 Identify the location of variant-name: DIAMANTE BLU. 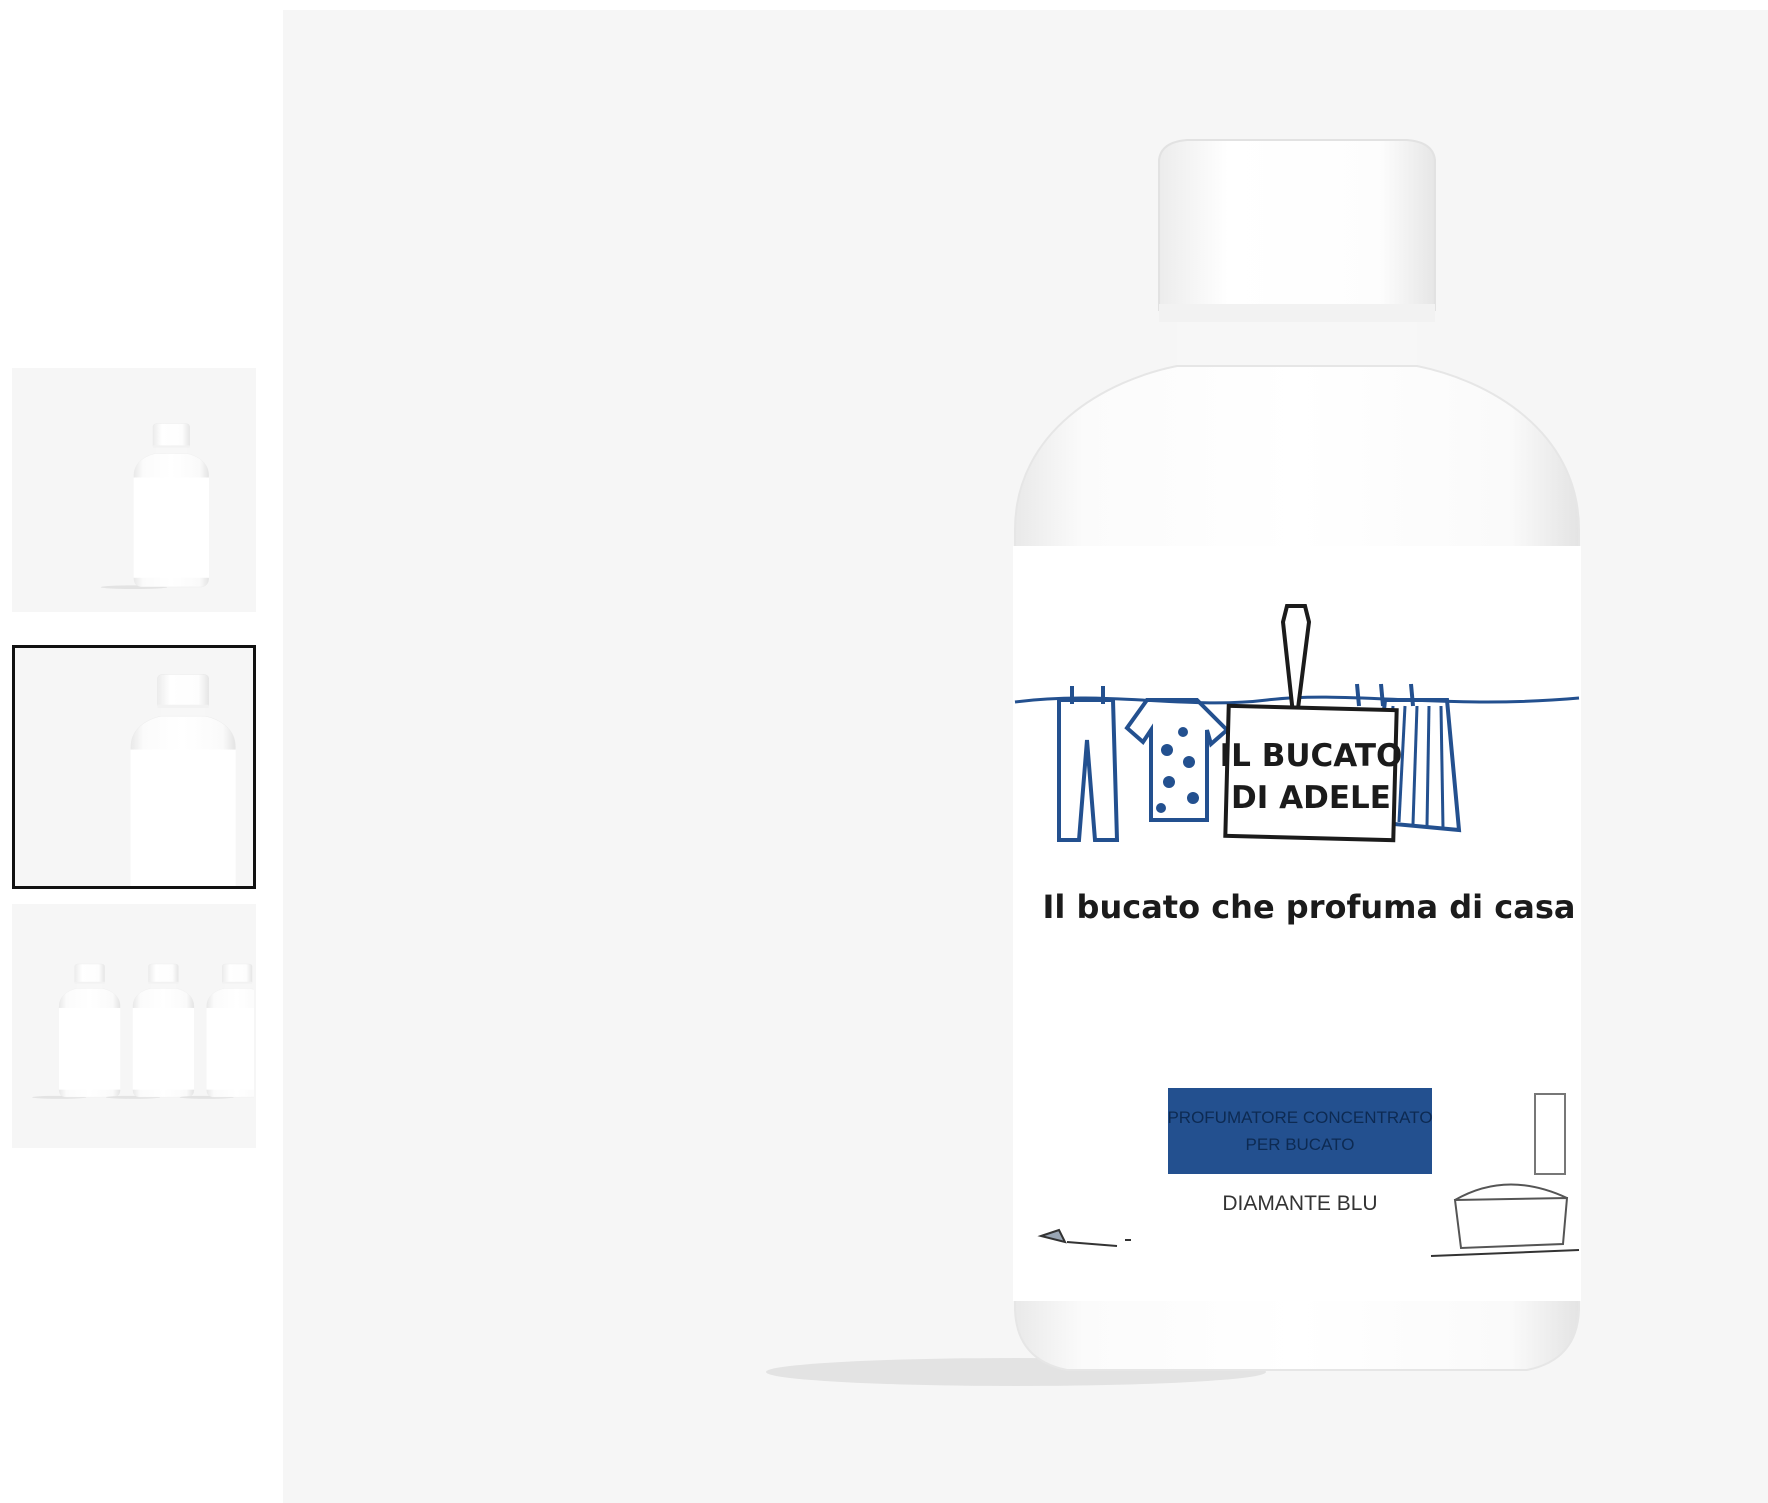
(1299, 1203).